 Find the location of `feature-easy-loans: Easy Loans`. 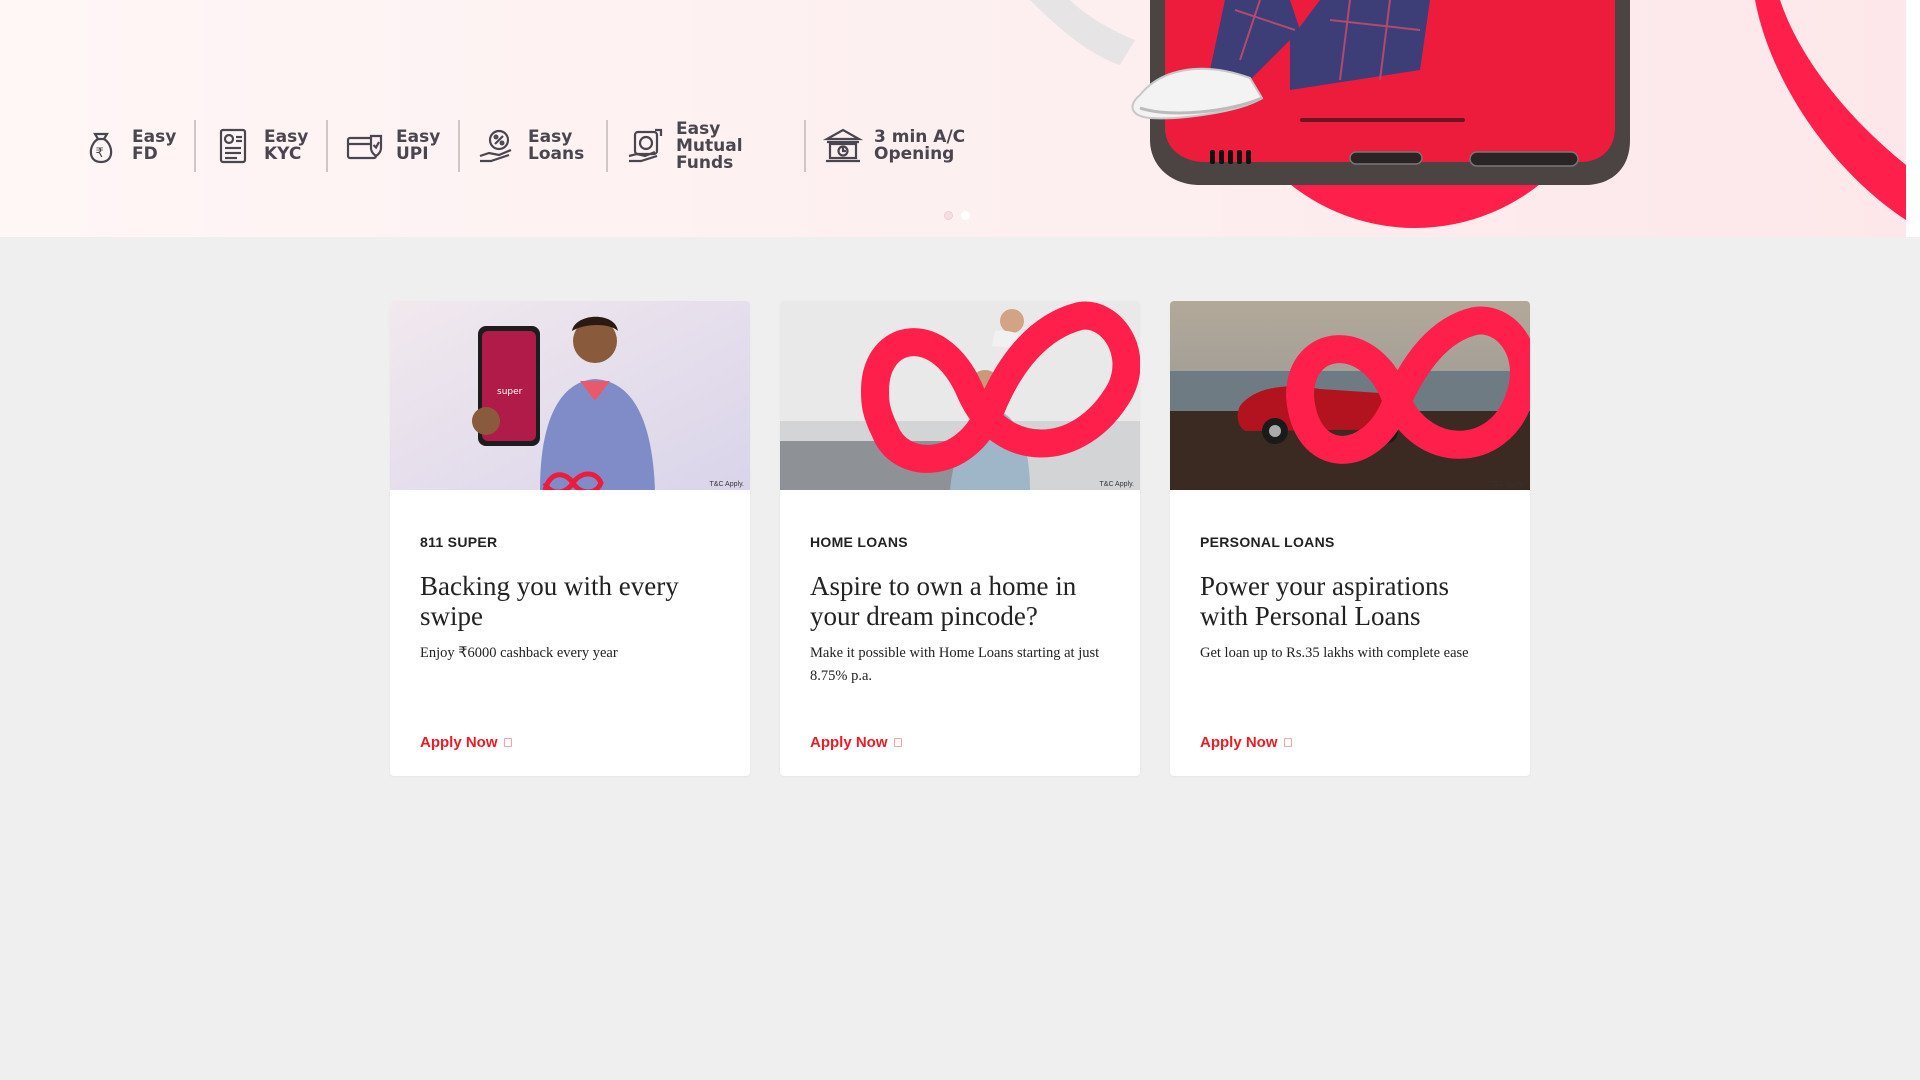

feature-easy-loans: Easy Loans is located at coordinates (533, 146).